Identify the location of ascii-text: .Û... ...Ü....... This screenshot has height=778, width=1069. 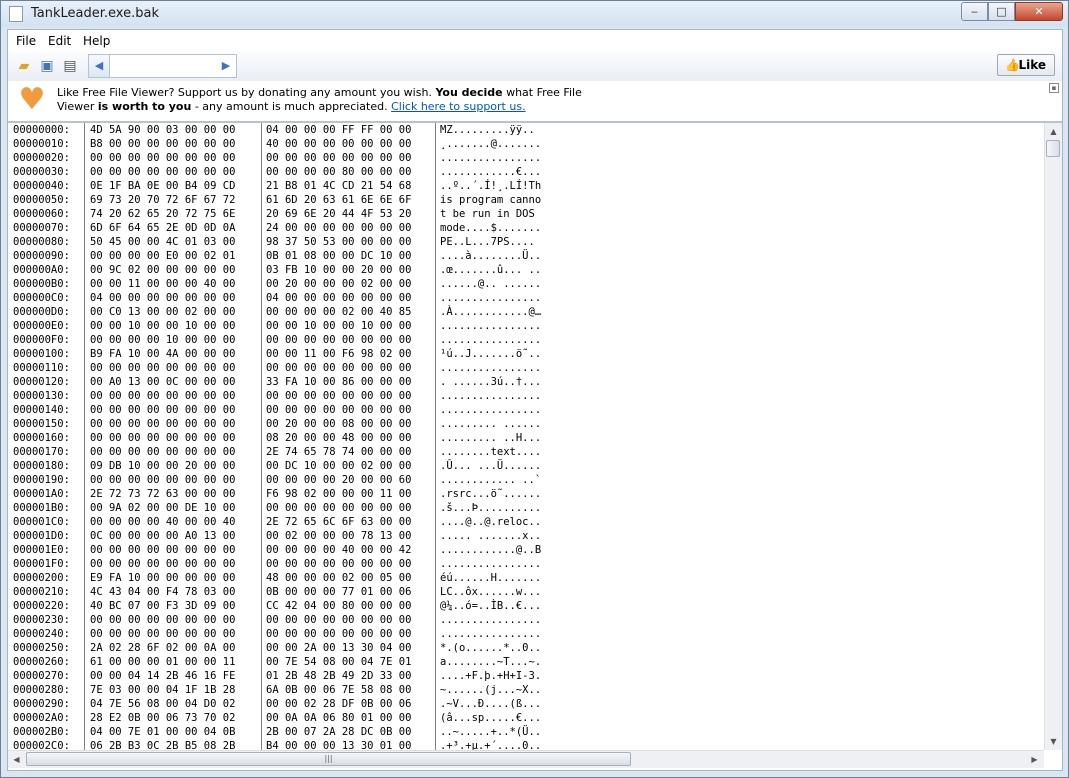
(491, 466).